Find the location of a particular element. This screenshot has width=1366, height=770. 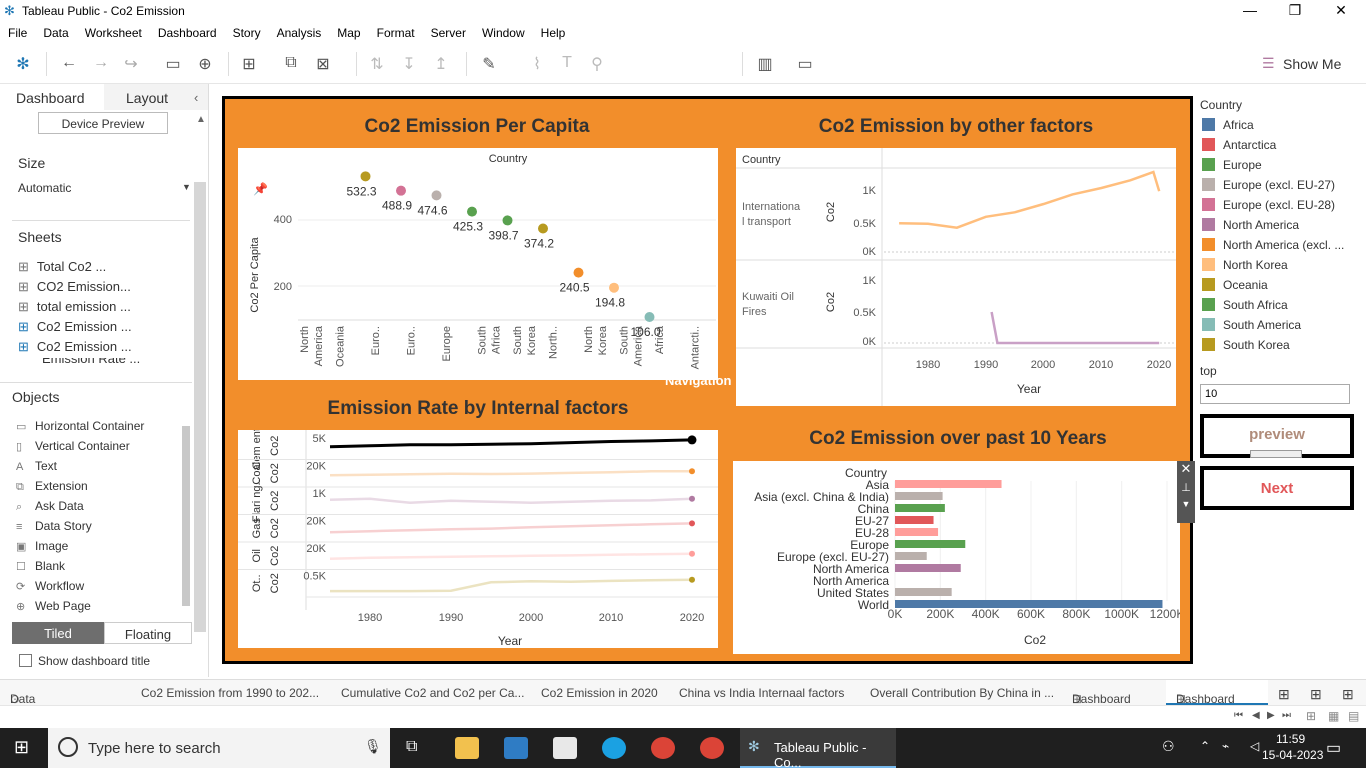

resize-handle is located at coordinates (1276, 454).